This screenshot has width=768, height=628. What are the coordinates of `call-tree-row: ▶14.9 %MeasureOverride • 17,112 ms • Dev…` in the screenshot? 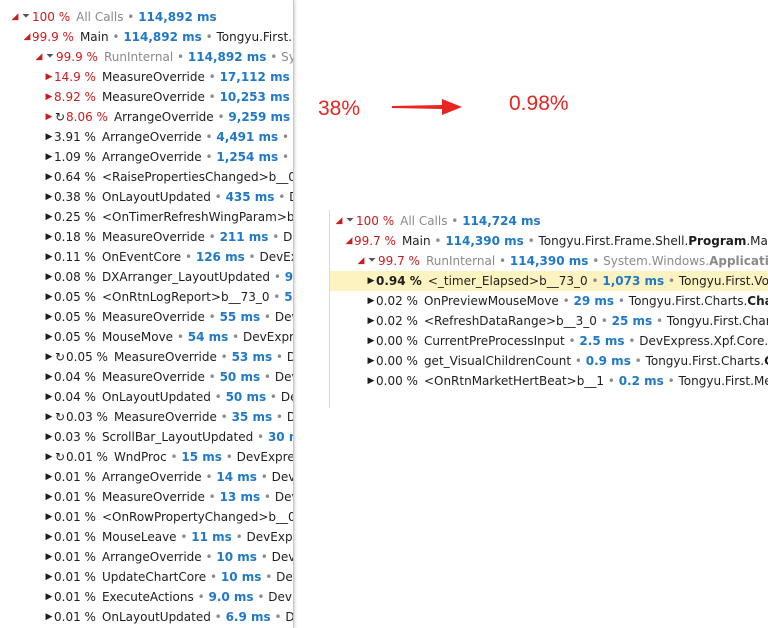 It's located at (146, 77).